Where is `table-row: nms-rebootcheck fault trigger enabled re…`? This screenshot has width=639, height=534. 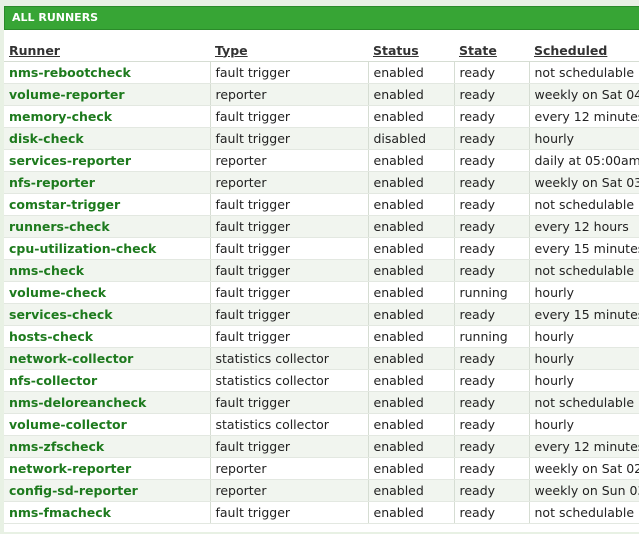 table-row: nms-rebootcheck fault trigger enabled re… is located at coordinates (321, 72).